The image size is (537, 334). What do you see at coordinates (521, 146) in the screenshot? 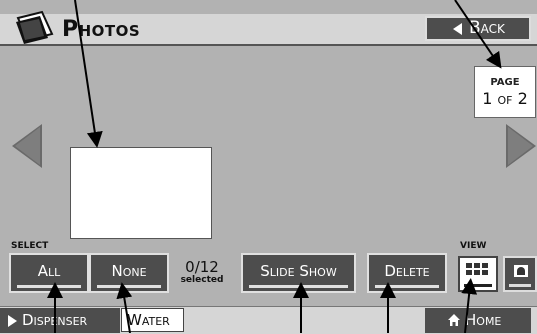
I see `next-page-arrow-icon` at bounding box center [521, 146].